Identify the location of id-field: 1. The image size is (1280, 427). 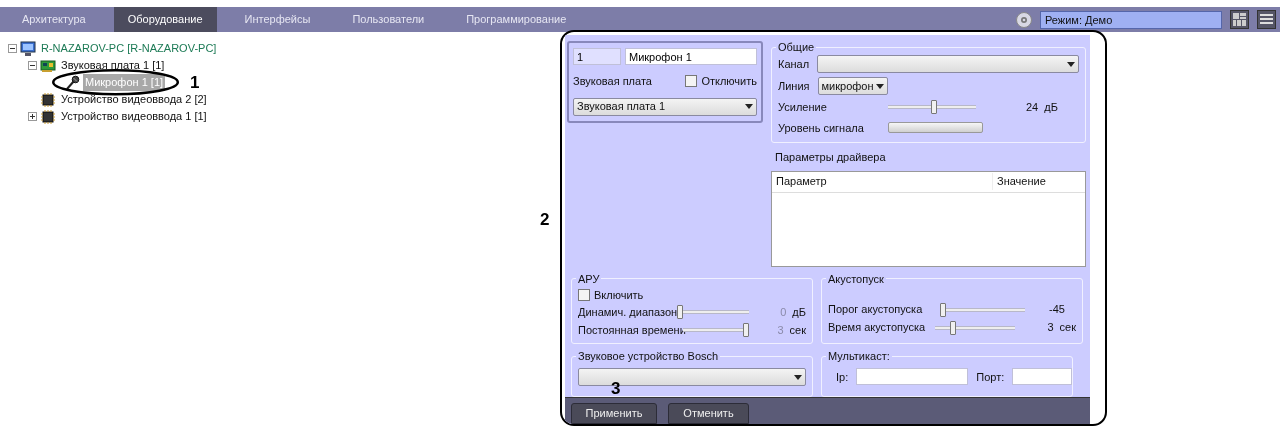
(597, 56).